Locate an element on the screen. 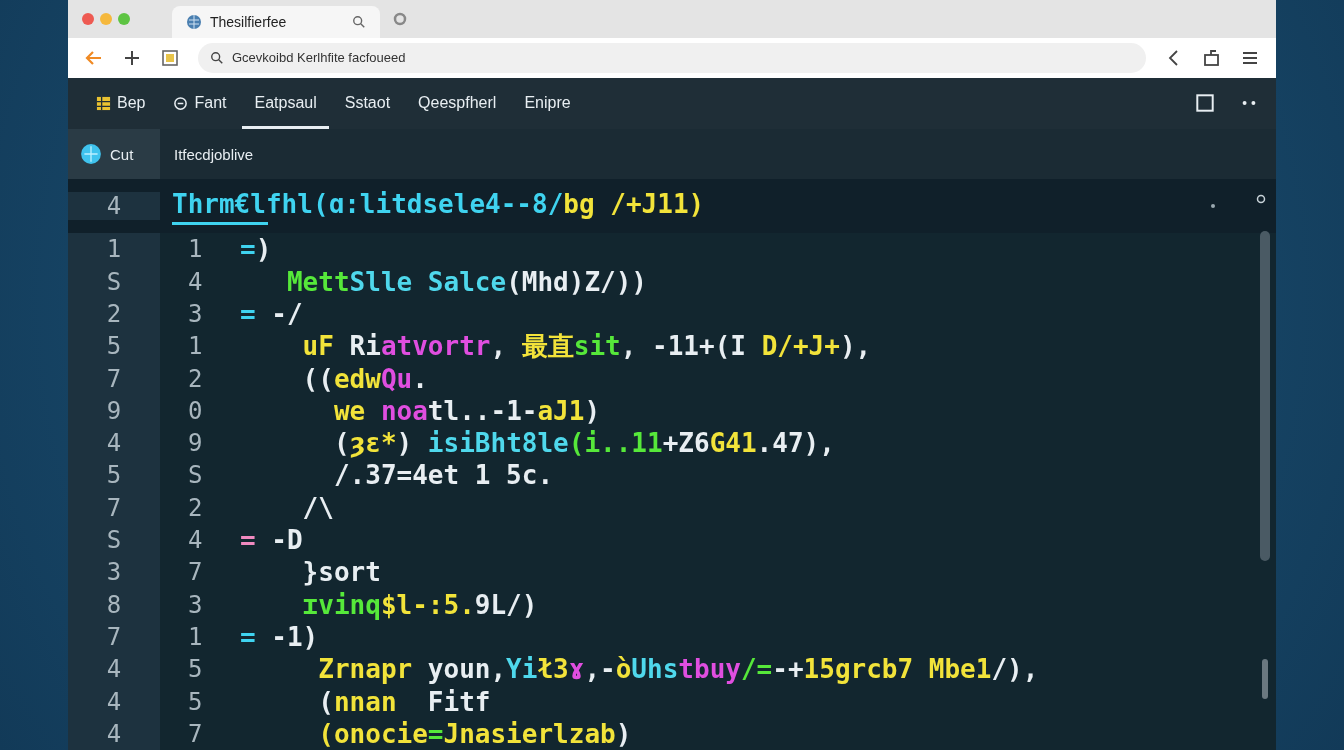 The height and width of the screenshot is (750, 1344). code-line: }sort is located at coordinates (341, 572).